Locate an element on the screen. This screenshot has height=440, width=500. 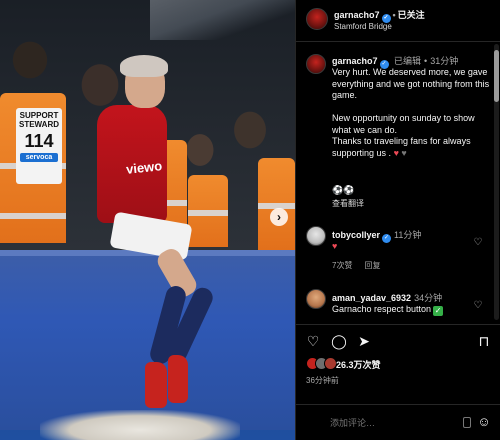
post-author-line: garnacho7 ✓ • 已关注 is located at coordinates (379, 15).